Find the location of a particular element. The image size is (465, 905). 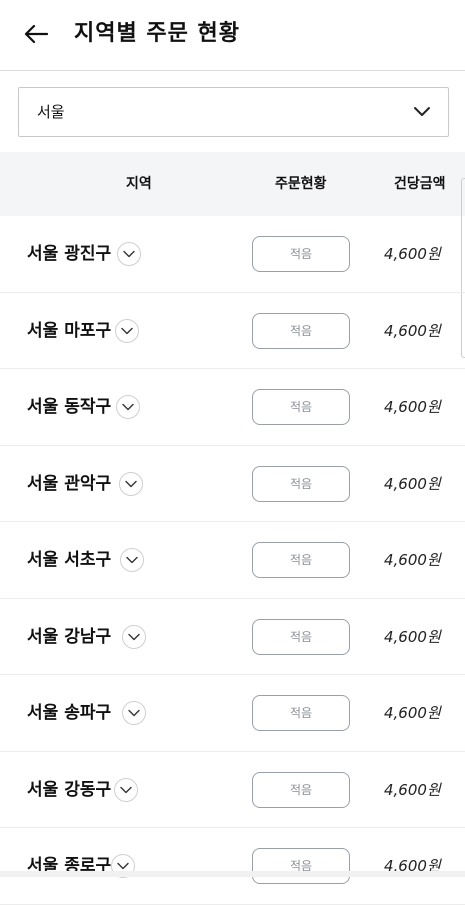

region-name: 서울 강동구 is located at coordinates (69, 789).